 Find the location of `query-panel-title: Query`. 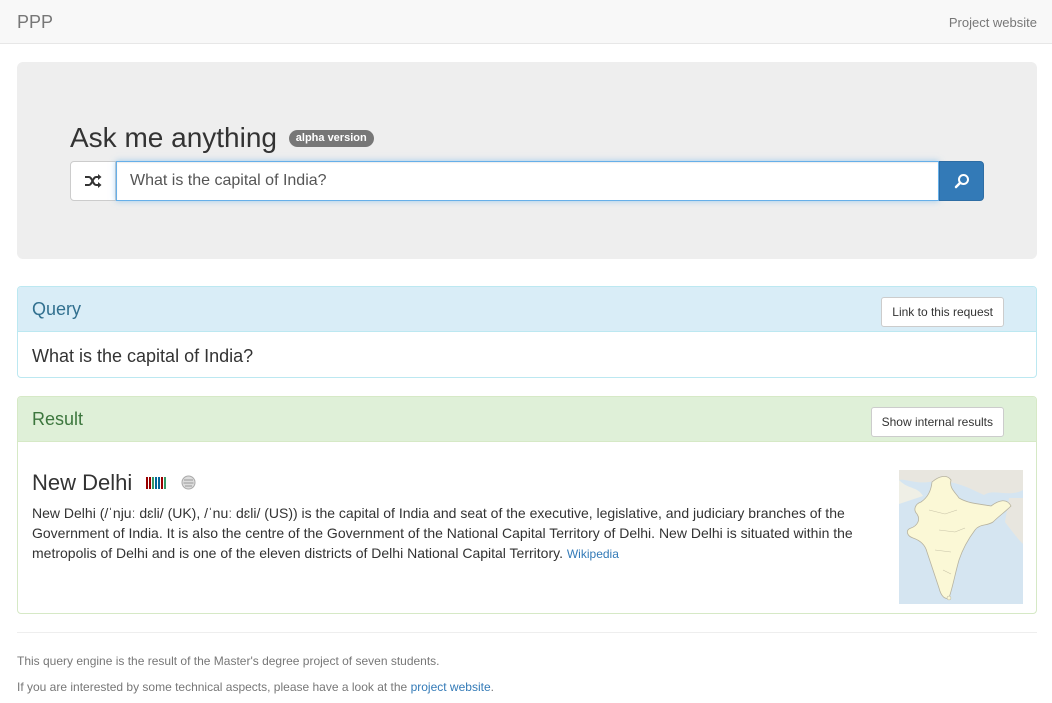

query-panel-title: Query is located at coordinates (57, 309).